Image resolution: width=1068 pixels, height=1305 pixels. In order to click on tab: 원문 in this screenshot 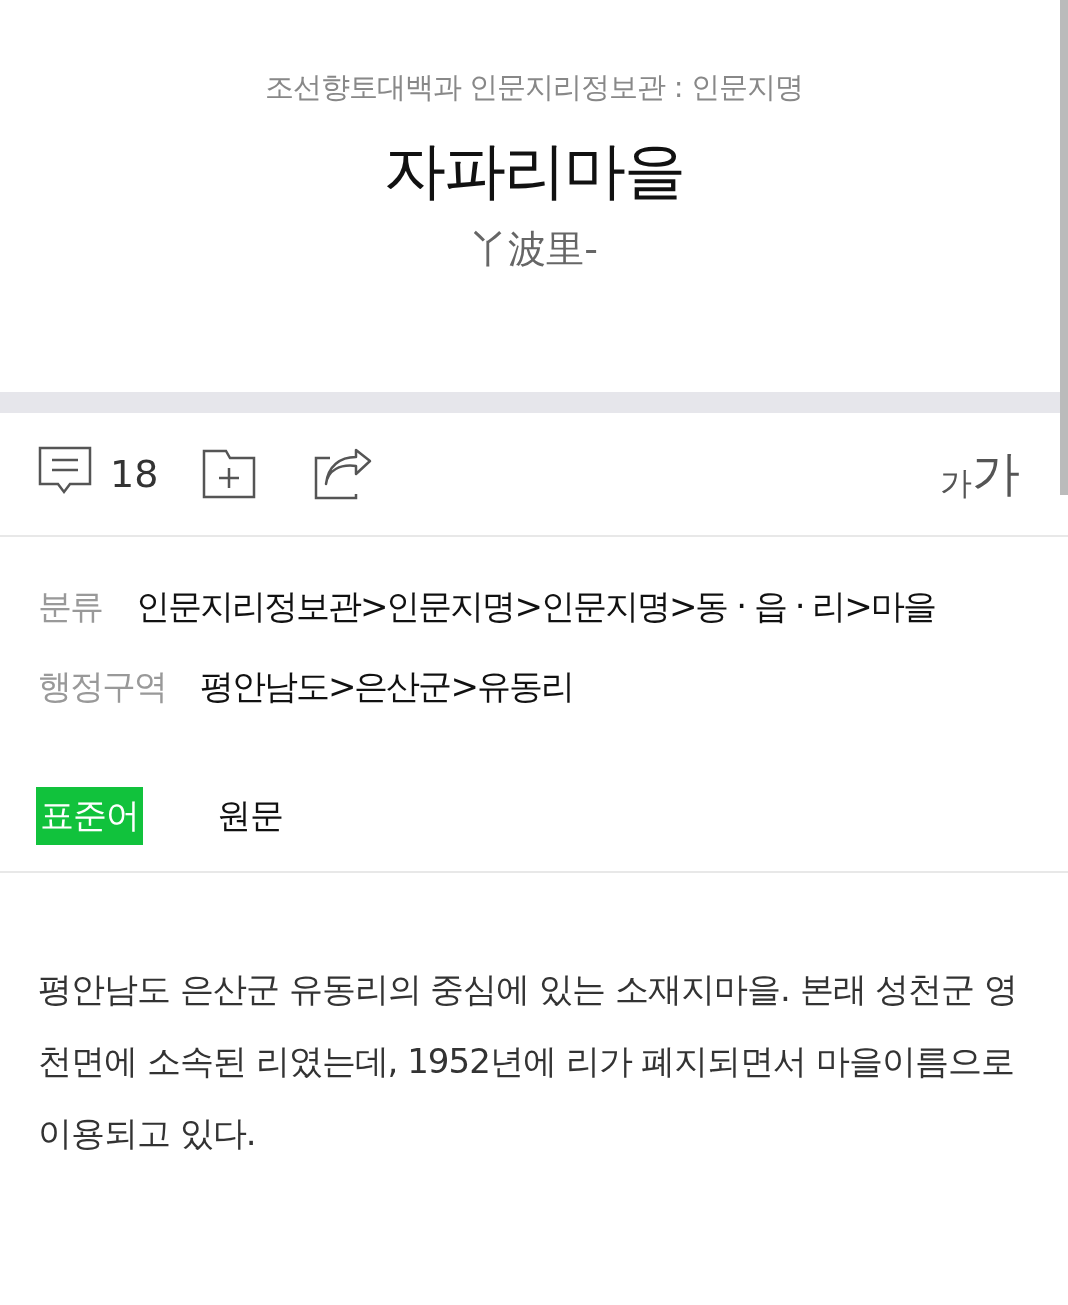, I will do `click(250, 816)`.